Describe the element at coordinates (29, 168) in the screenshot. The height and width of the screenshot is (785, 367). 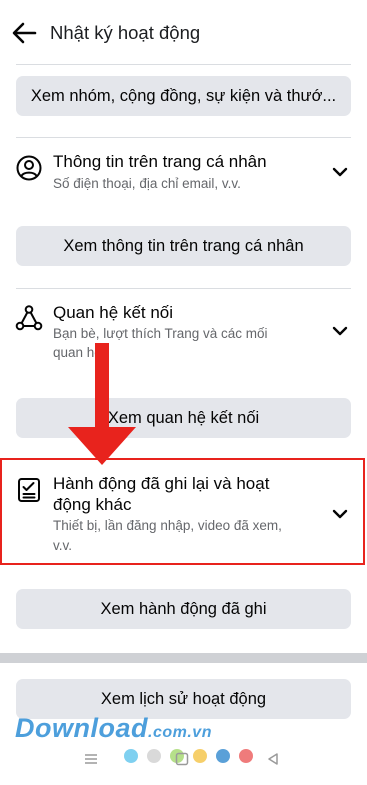
I see `person-icon` at that location.